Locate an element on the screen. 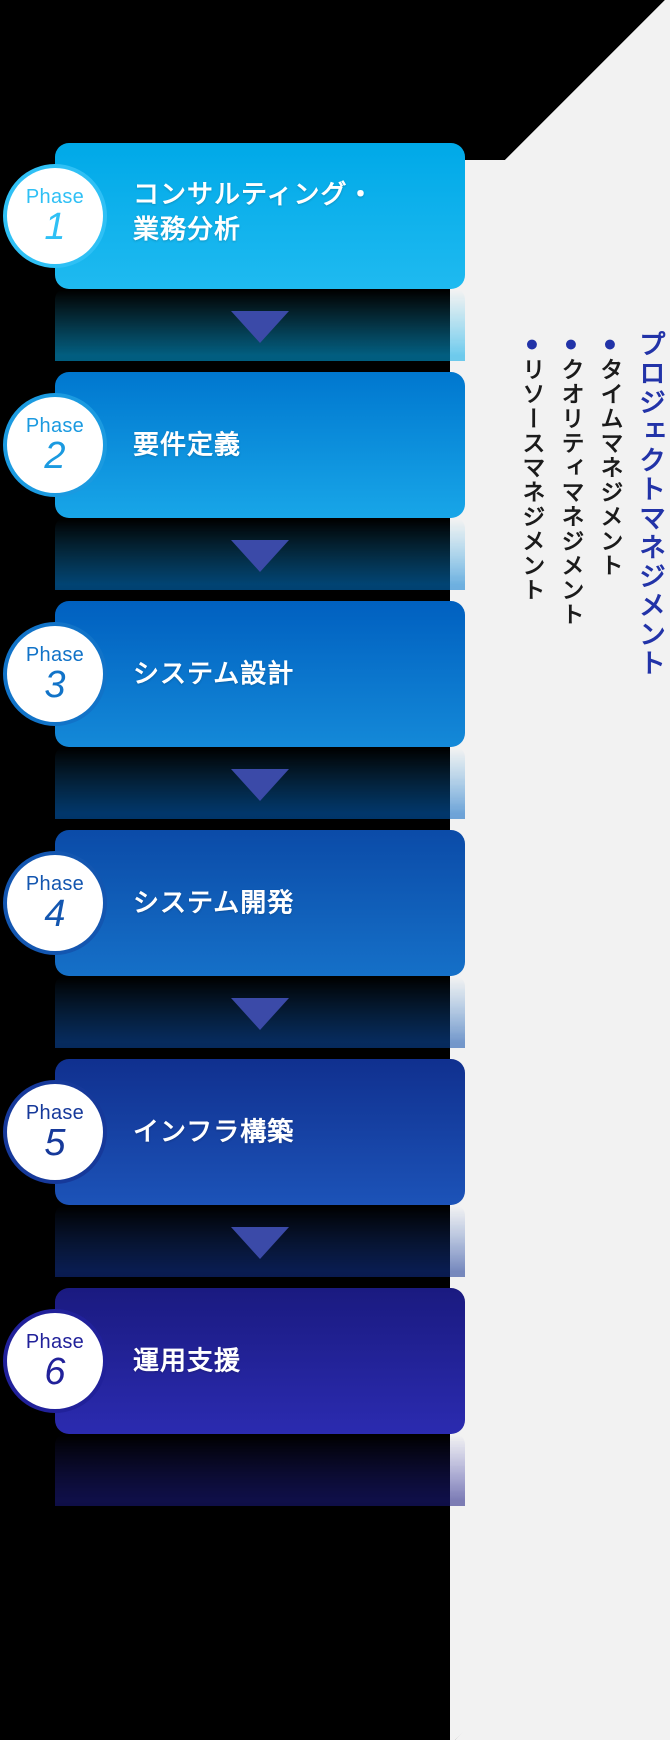  side-panel-bullet-label: クオリティマネジメント is located at coordinates (570, 492).